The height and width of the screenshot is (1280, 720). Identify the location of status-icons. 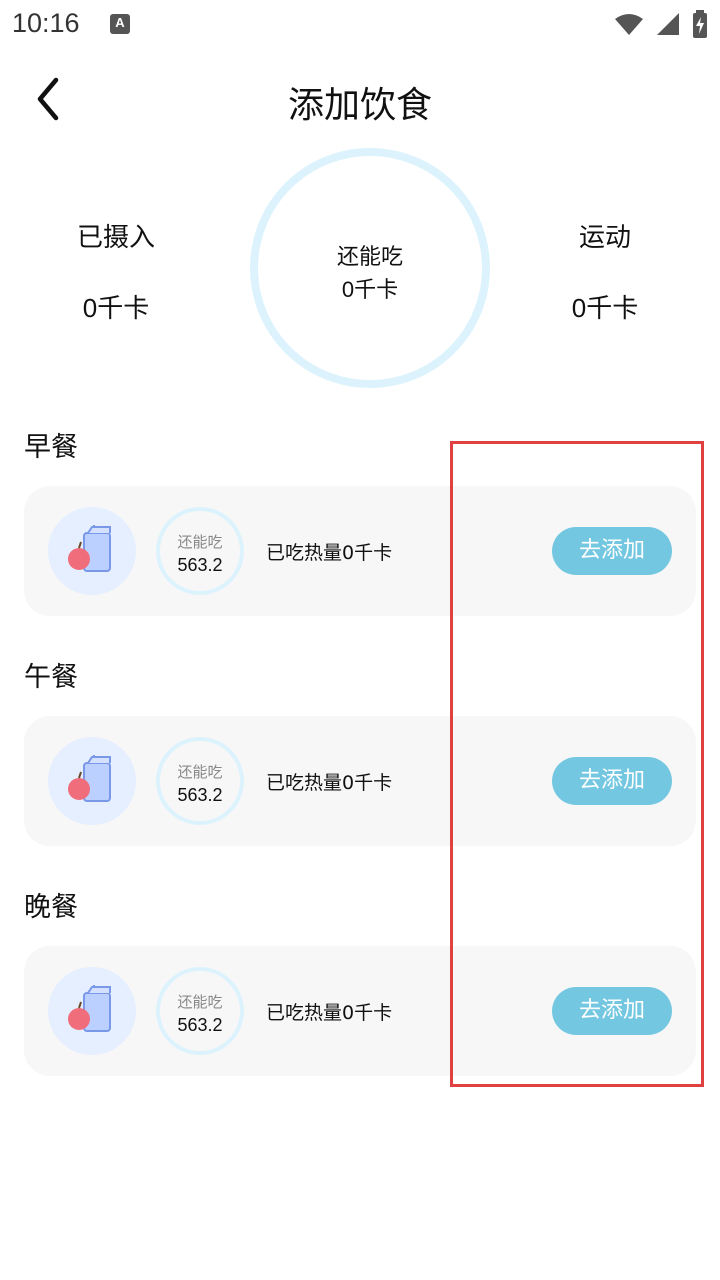
(658, 24).